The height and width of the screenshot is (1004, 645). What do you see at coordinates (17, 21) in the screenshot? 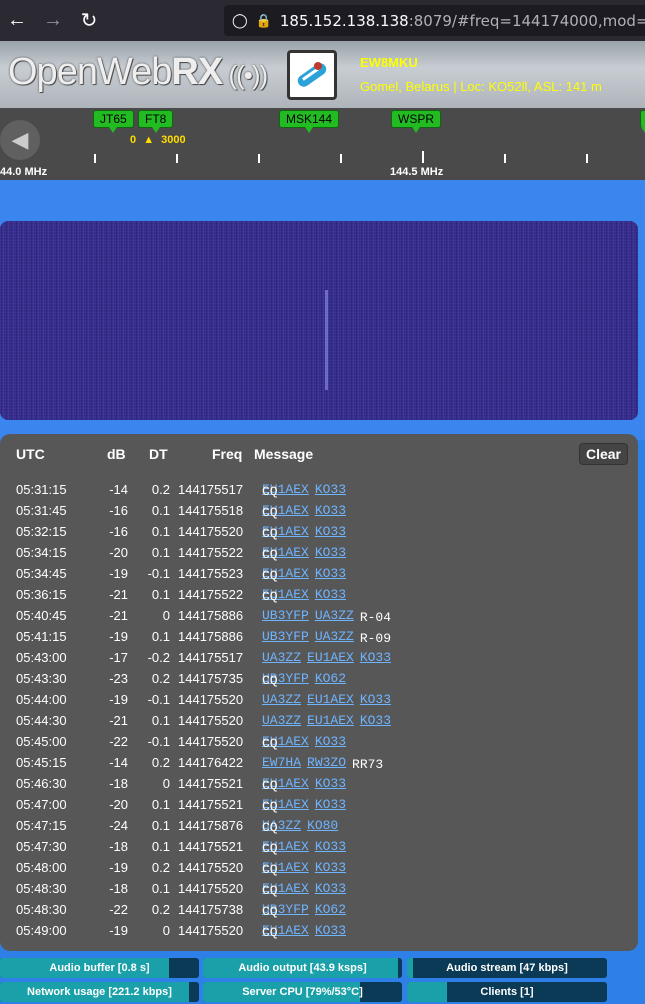
I see `back-arrow-icon: ←` at bounding box center [17, 21].